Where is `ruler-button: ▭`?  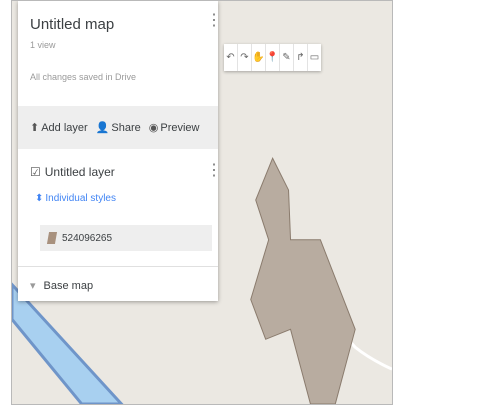 ruler-button: ▭ is located at coordinates (314, 57).